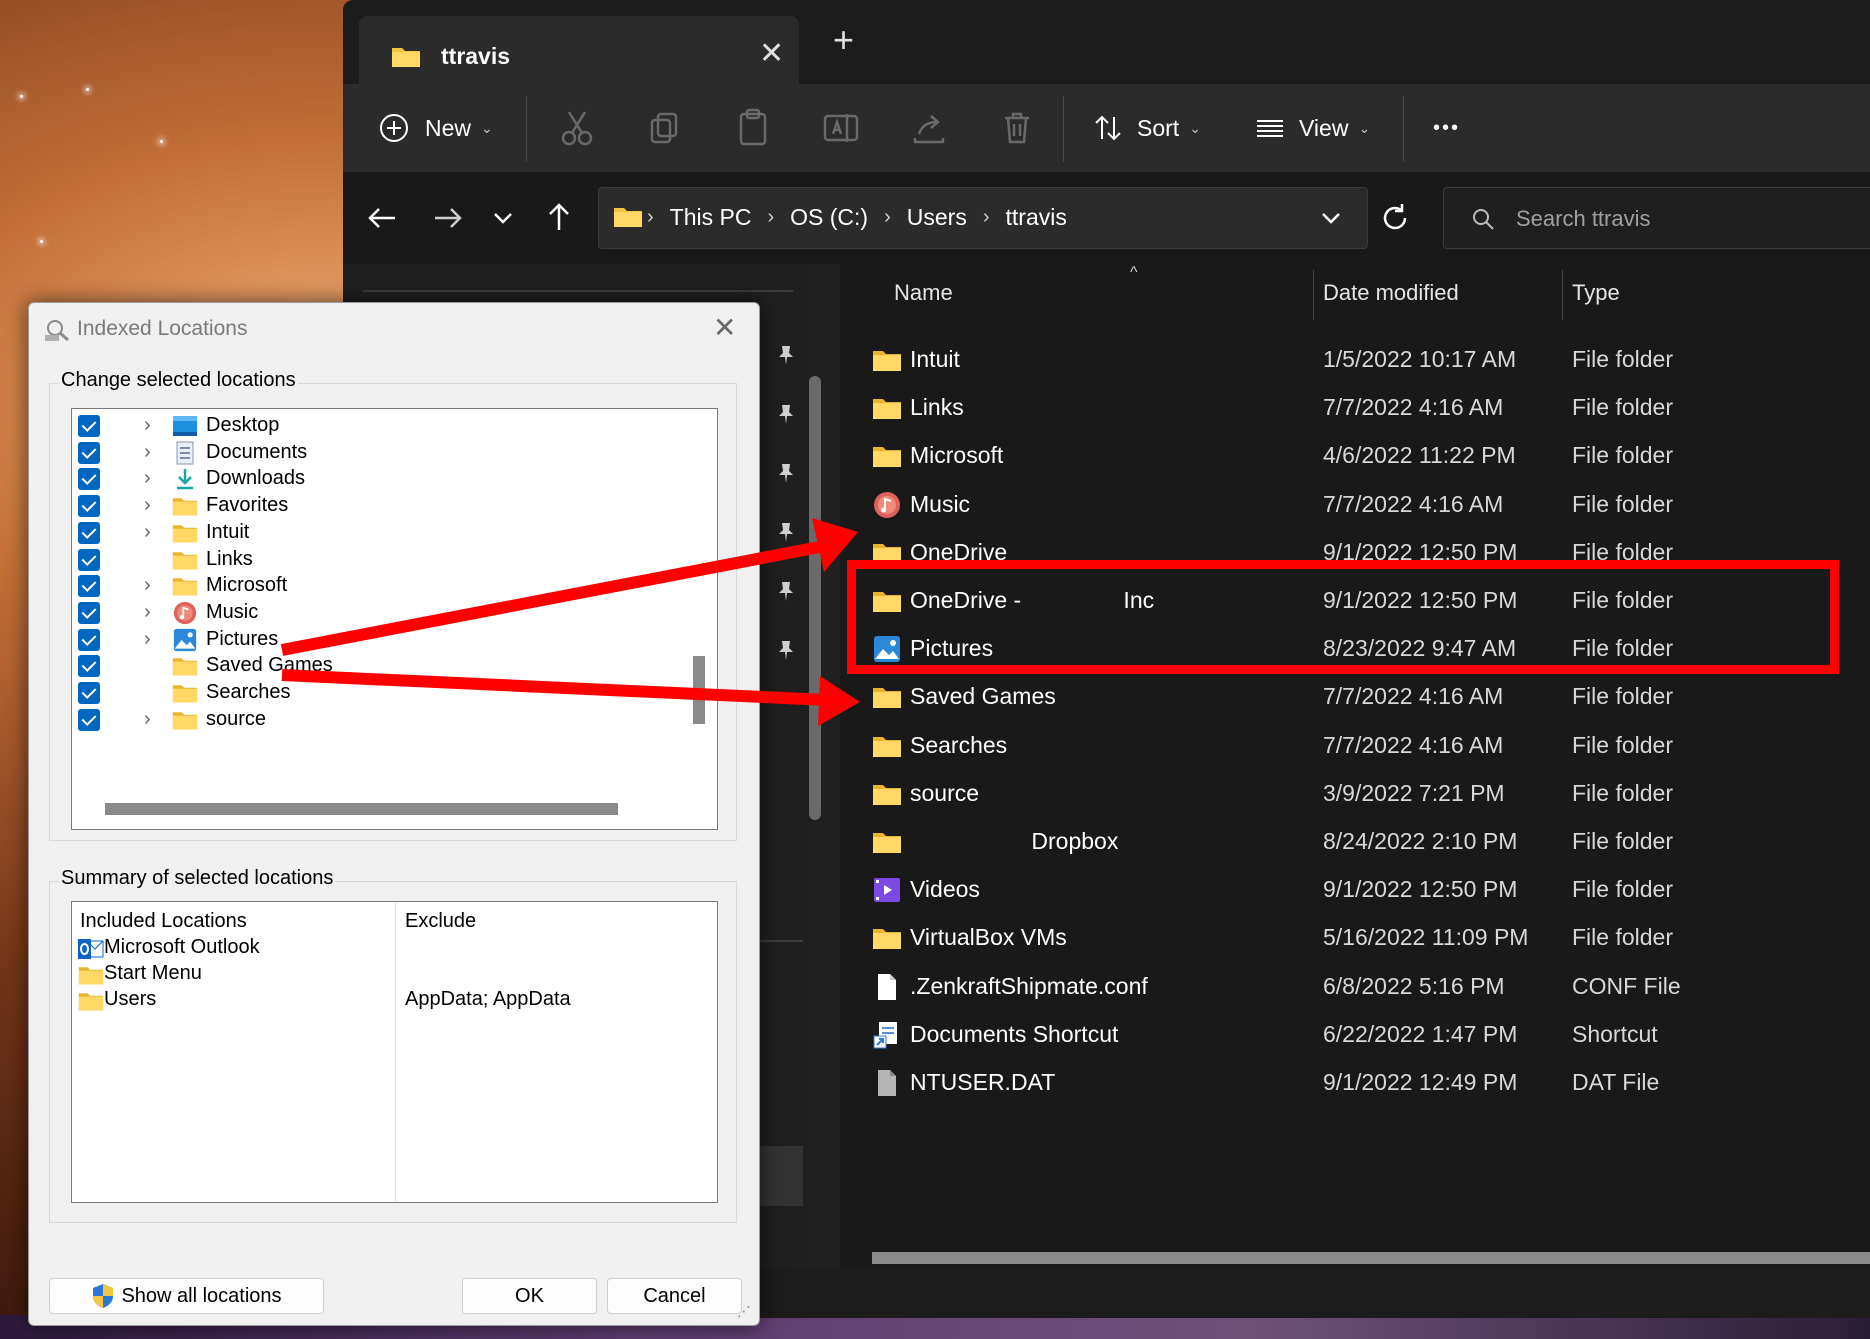 The image size is (1870, 1339). Describe the element at coordinates (1446, 128) in the screenshot. I see `more-options-button: •••` at that location.